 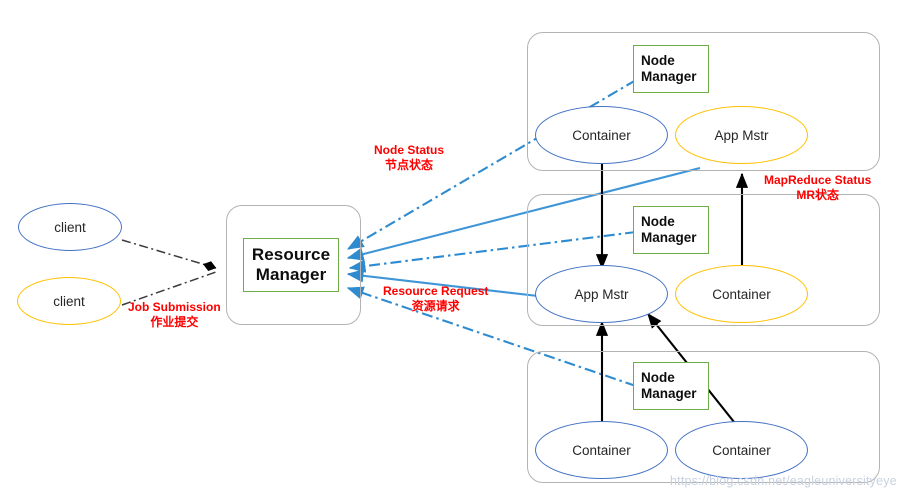 I want to click on node-manager-box-top: Node Manager, so click(x=671, y=69).